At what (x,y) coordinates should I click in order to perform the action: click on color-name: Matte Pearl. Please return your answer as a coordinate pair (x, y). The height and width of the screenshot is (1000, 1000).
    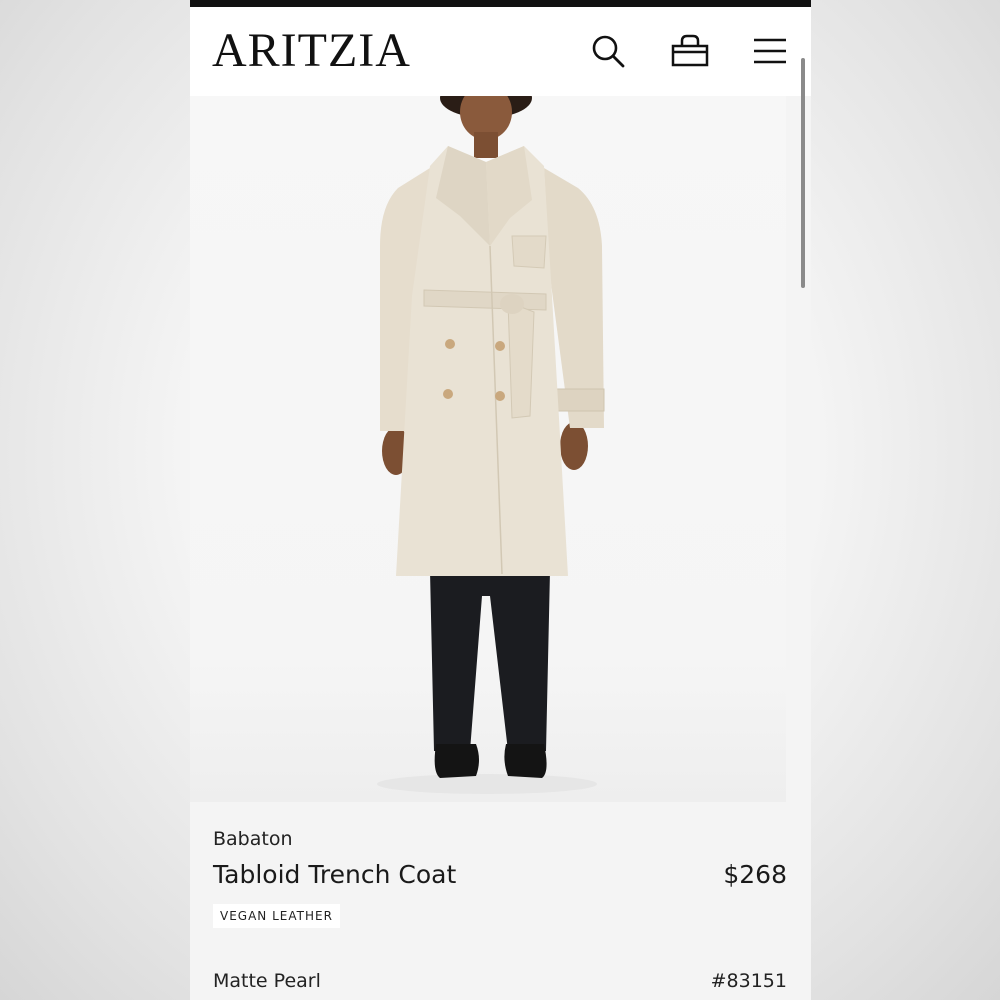
    Looking at the image, I should click on (267, 981).